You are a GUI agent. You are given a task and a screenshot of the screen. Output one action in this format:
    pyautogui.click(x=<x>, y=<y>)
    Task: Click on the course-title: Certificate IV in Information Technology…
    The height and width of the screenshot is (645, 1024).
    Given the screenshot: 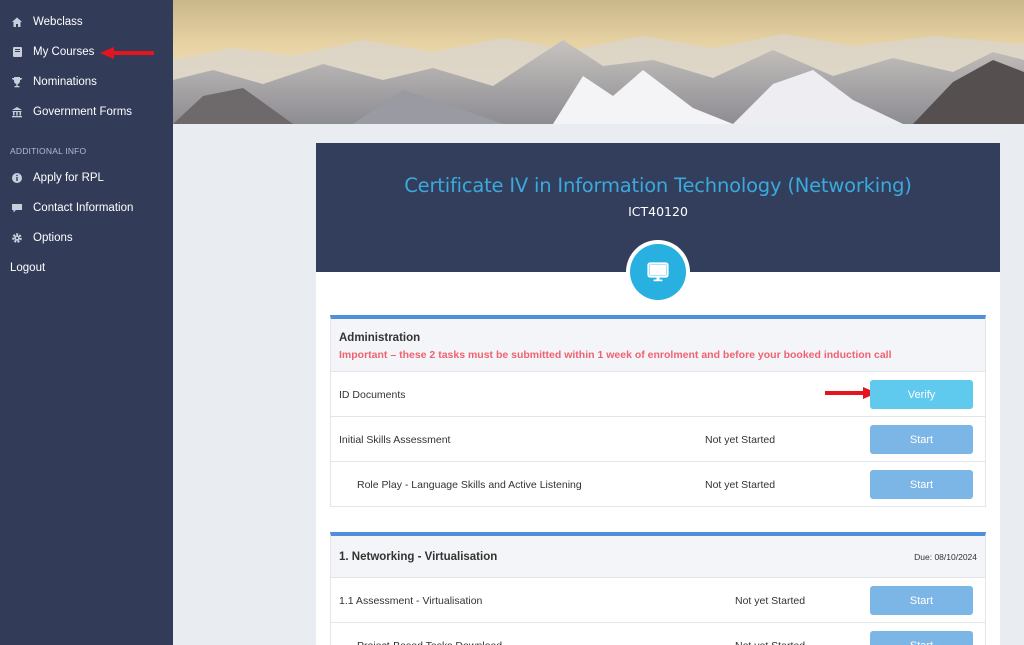 What is the action you would take?
    pyautogui.click(x=658, y=185)
    